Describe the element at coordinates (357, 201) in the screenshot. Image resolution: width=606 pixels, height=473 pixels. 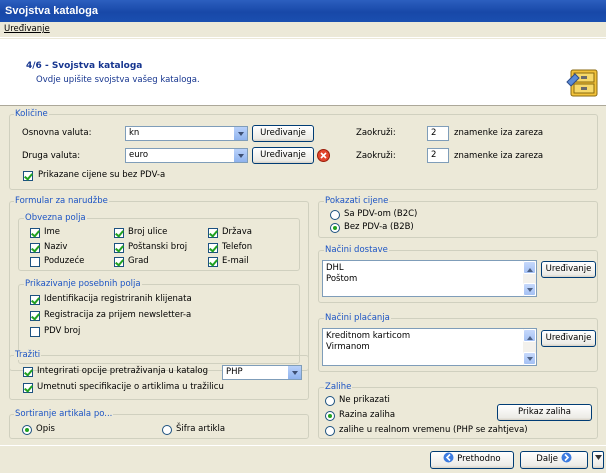
I see `show-prices-group-title: Pokazati cijene` at that location.